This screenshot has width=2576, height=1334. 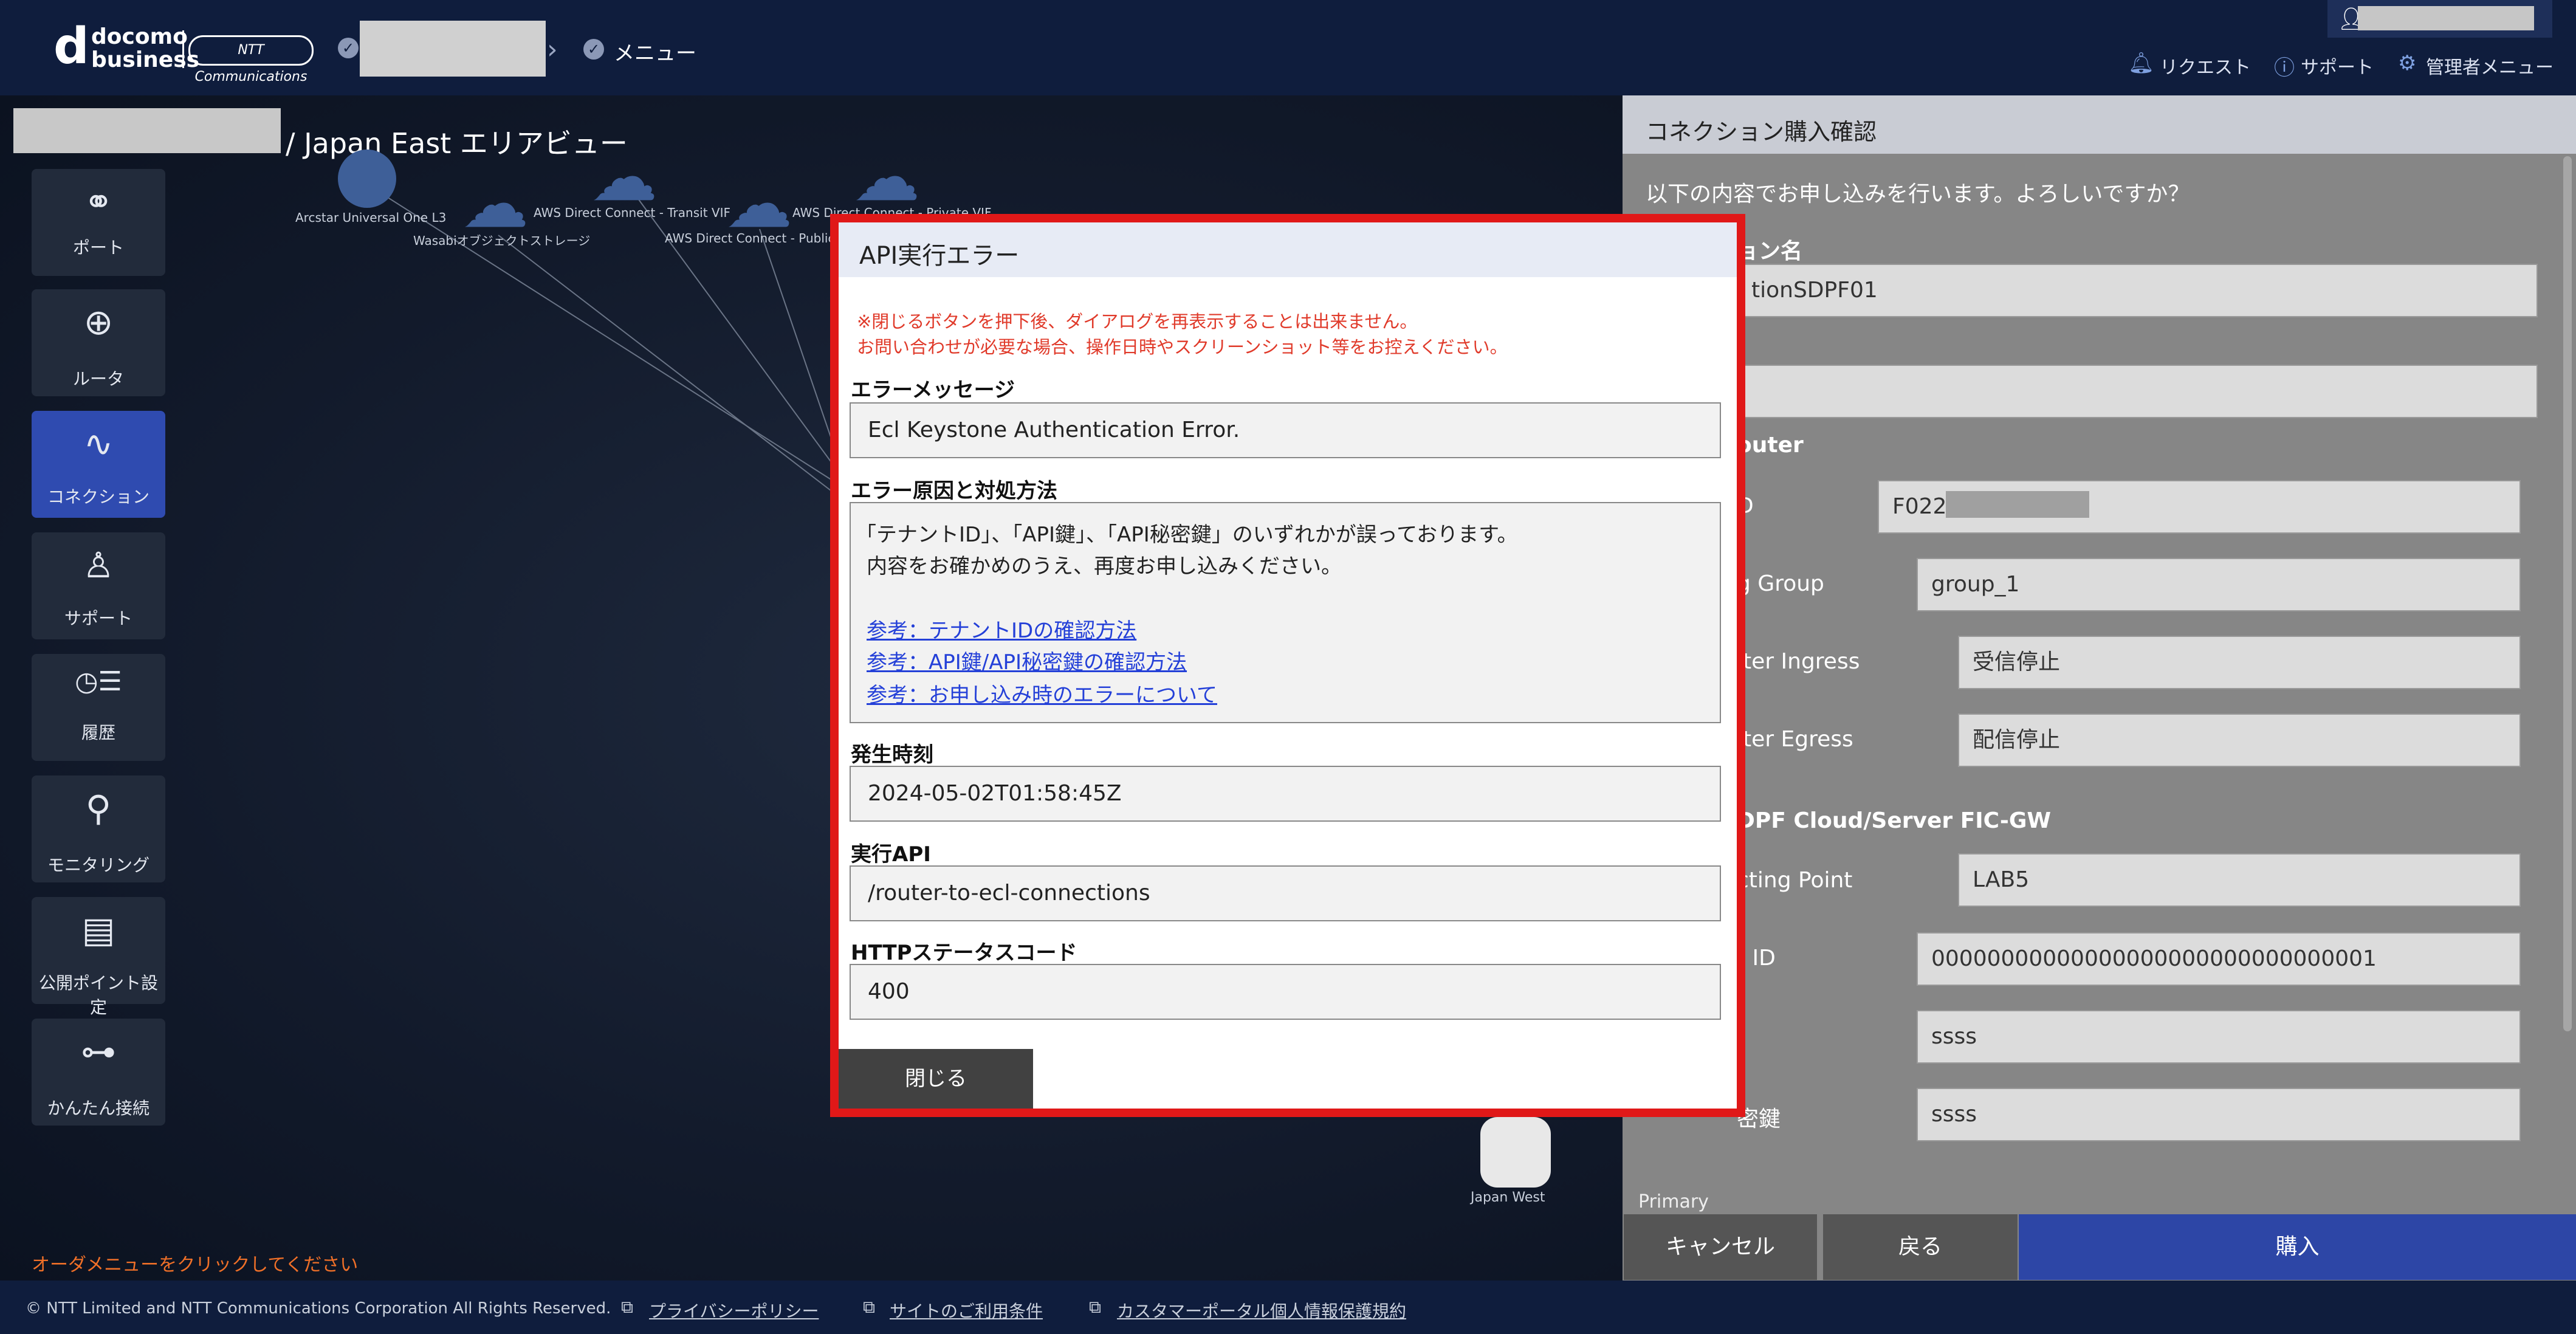 I want to click on back-button: 戻る, so click(x=1920, y=1247).